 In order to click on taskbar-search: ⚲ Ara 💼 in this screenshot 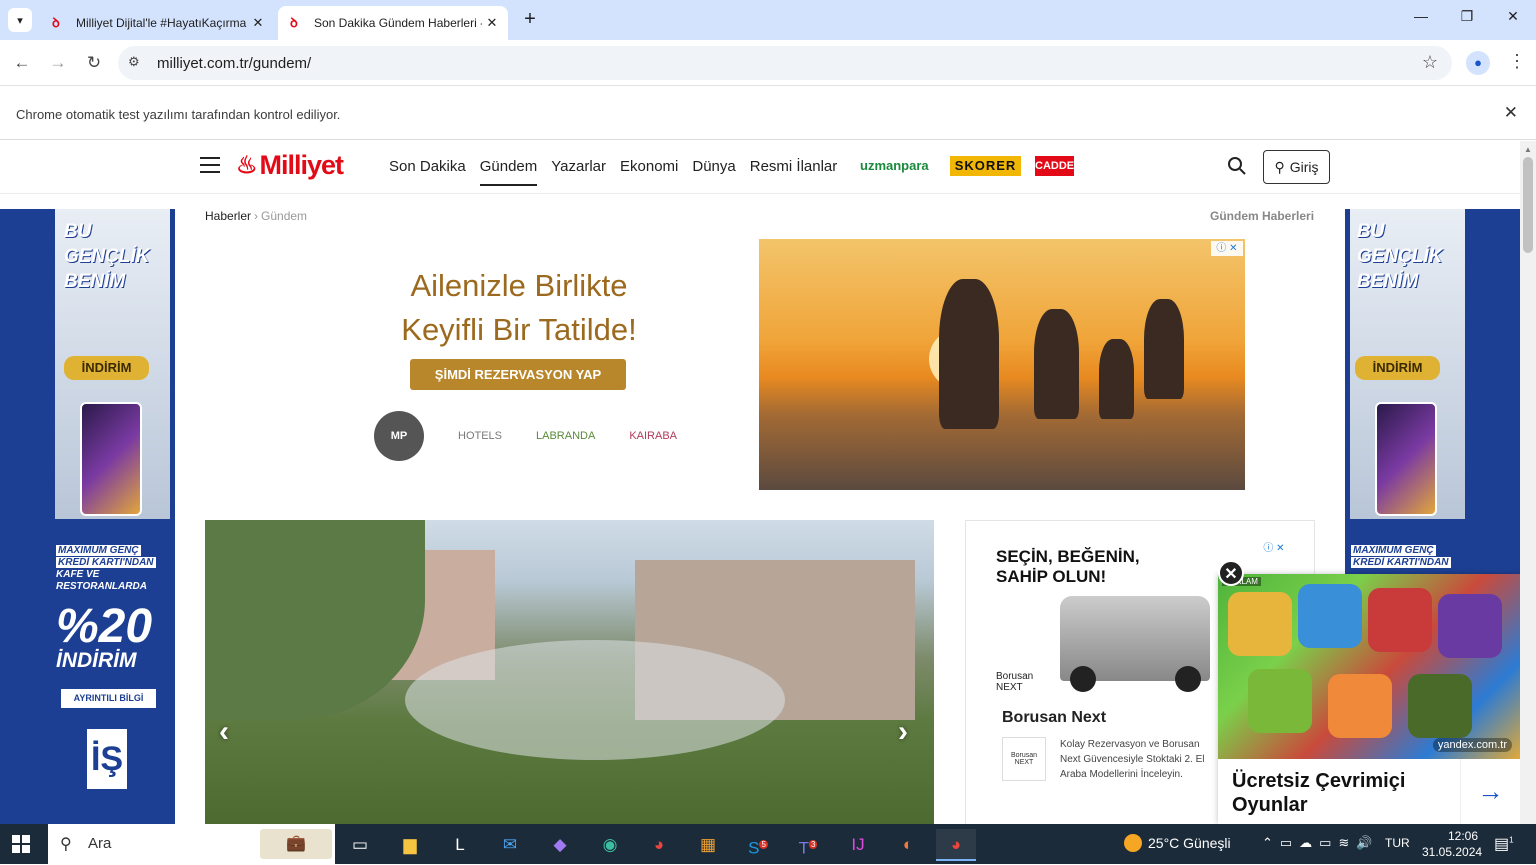, I will do `click(191, 844)`.